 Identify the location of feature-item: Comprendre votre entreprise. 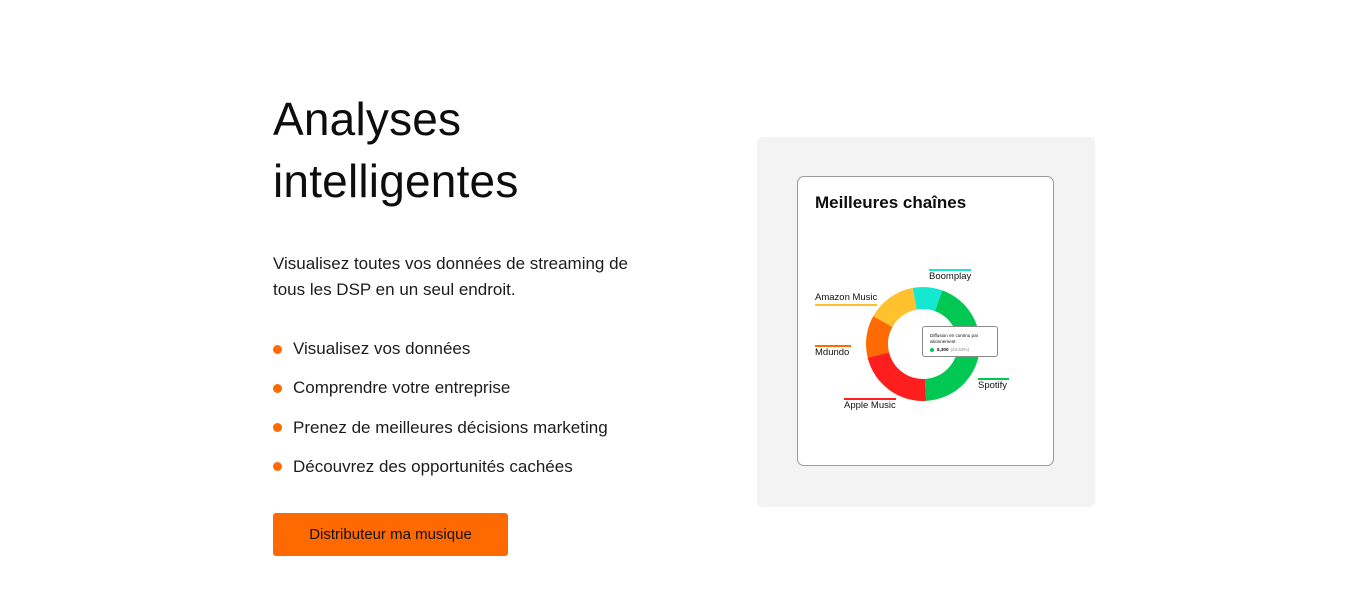
(440, 388).